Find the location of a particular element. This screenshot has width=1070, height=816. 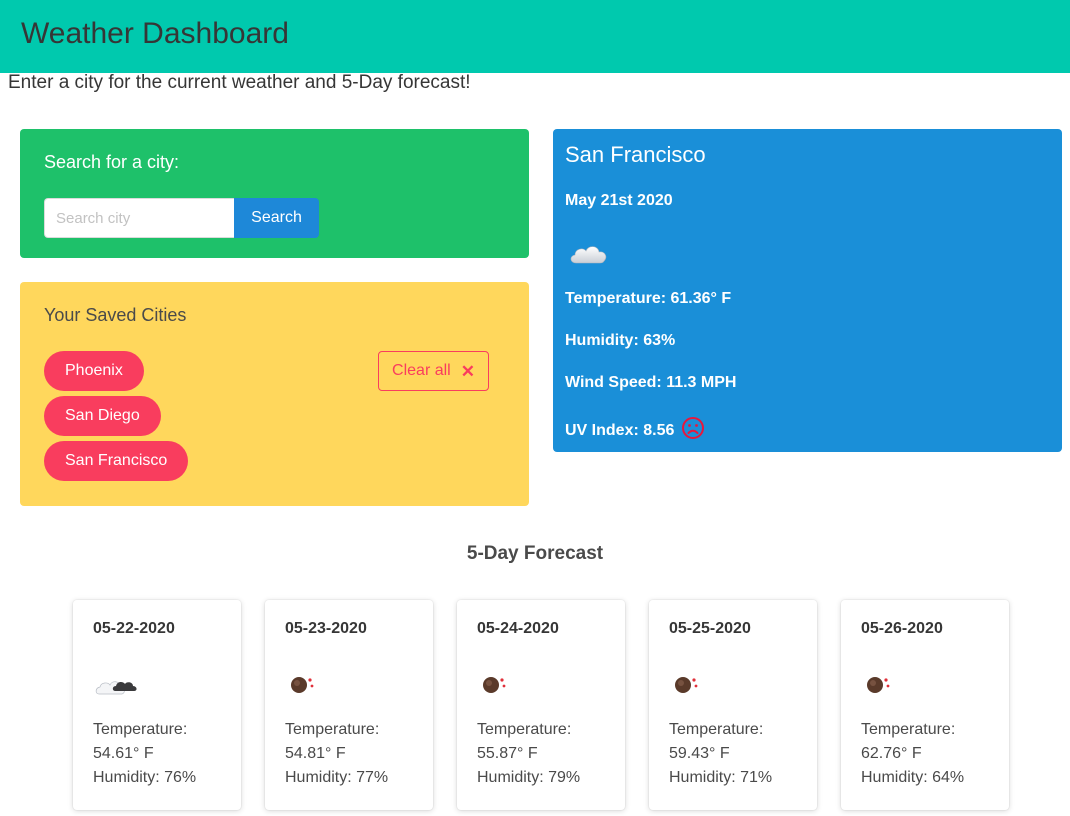

current-temperature: Temperature: 61.36° F is located at coordinates (648, 298).